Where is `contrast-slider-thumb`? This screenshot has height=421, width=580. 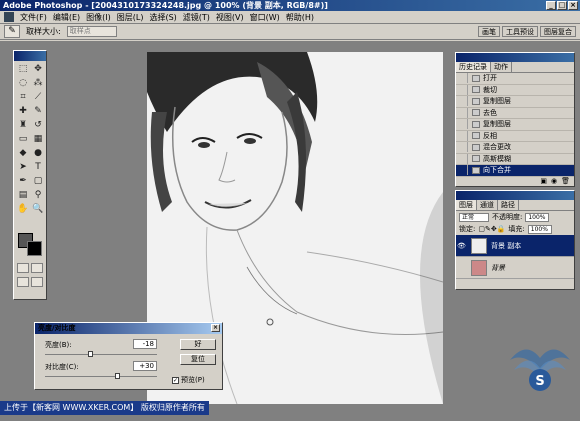
contrast-slider-thumb is located at coordinates (117, 376).